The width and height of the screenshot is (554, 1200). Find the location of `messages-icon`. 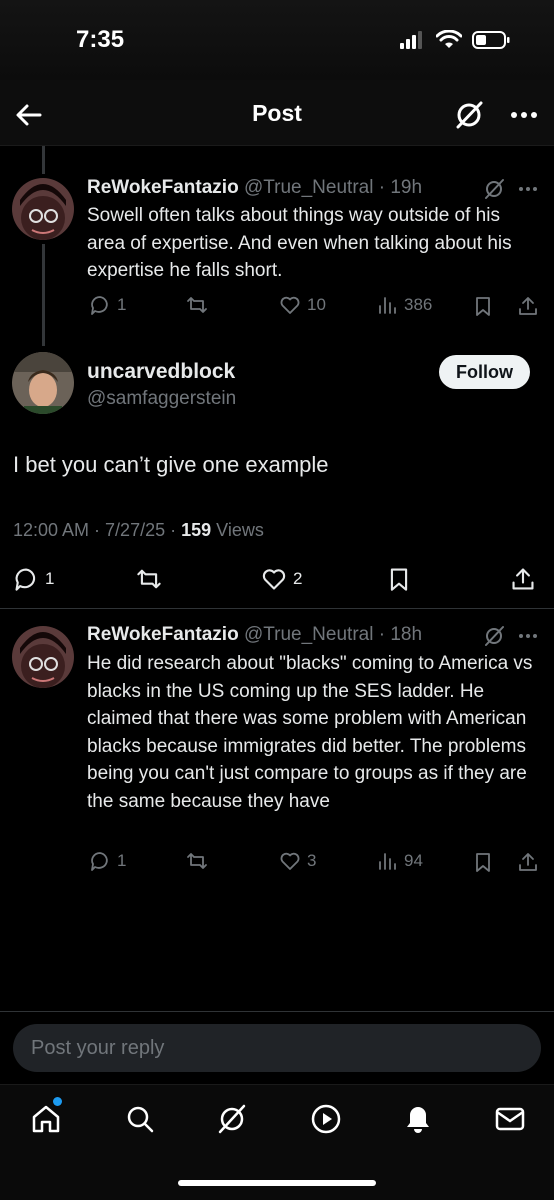

messages-icon is located at coordinates (510, 1119).